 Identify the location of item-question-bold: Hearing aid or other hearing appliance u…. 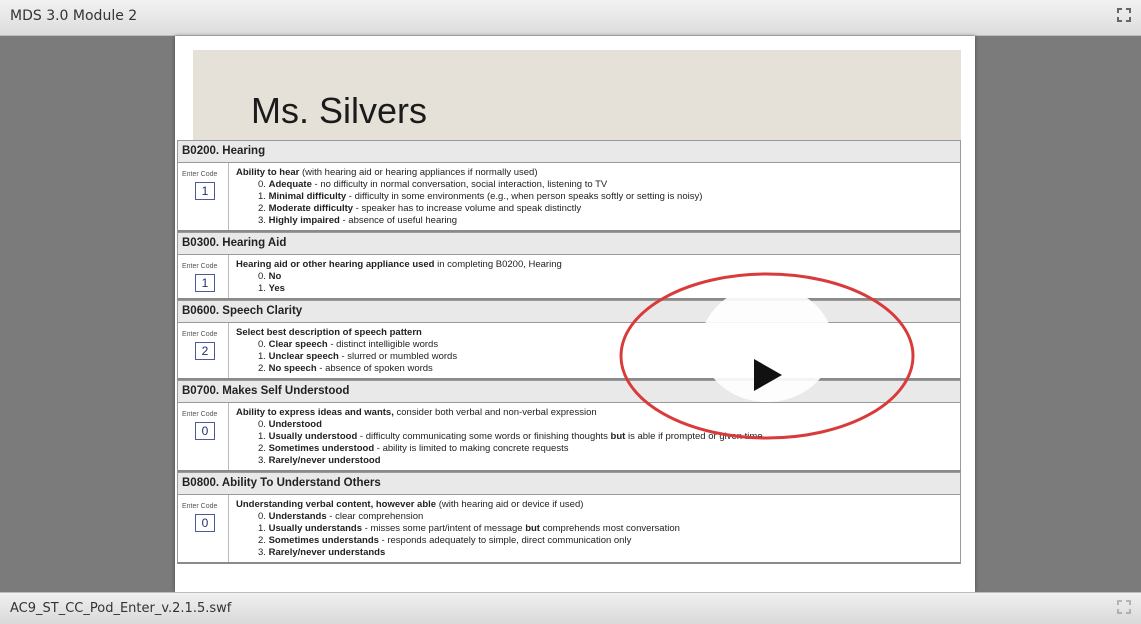
(335, 264).